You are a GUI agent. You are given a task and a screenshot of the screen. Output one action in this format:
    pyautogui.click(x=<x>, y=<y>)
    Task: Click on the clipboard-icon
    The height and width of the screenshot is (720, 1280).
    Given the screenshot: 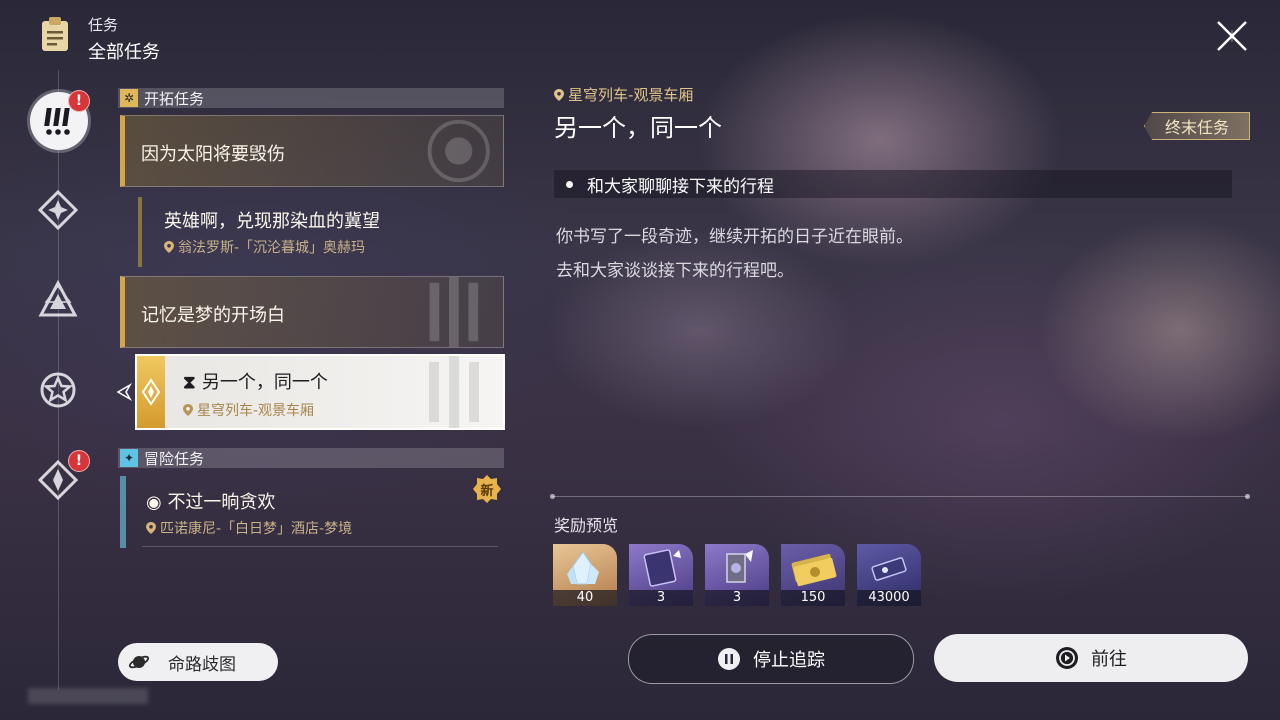 What is the action you would take?
    pyautogui.click(x=55, y=34)
    